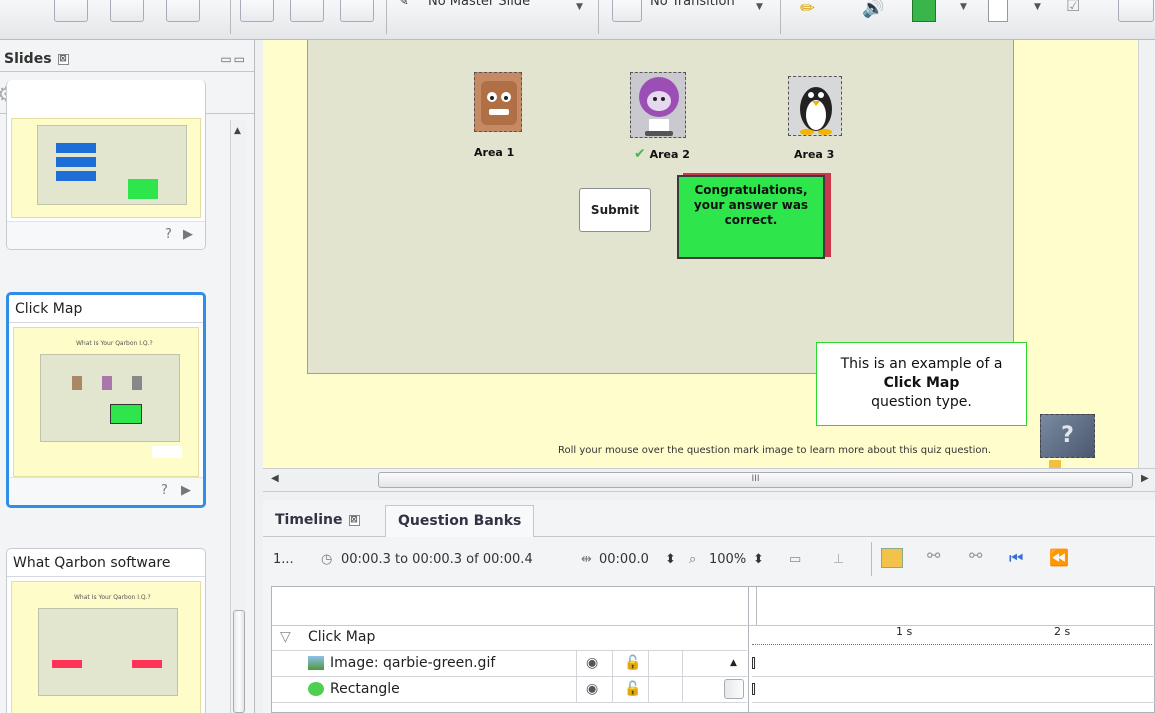 Image resolution: width=1155 pixels, height=713 pixels. What do you see at coordinates (1136, 11) in the screenshot?
I see `variable-button` at bounding box center [1136, 11].